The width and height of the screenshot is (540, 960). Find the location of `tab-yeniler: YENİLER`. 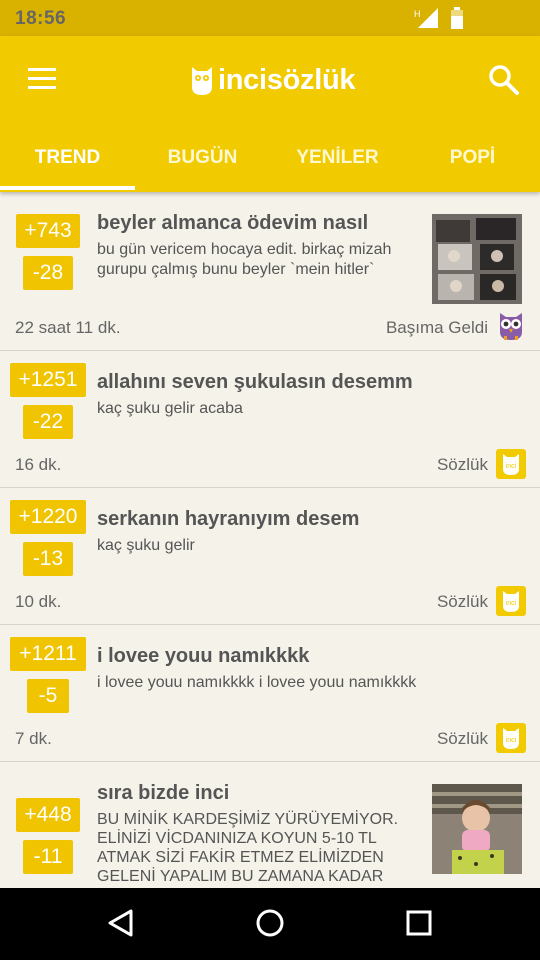

tab-yeniler: YENİLER is located at coordinates (337, 163).